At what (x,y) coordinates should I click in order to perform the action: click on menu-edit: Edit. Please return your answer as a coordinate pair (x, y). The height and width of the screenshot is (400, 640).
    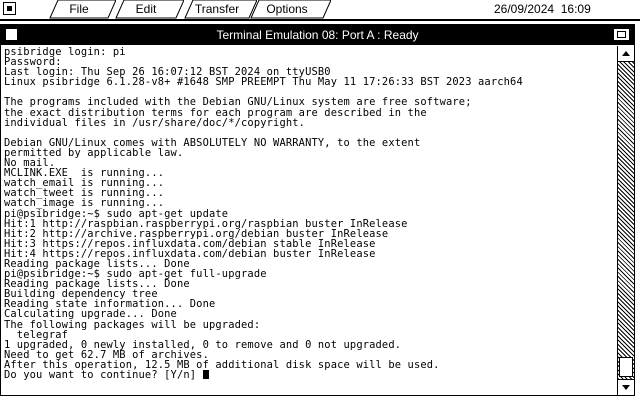
    Looking at the image, I should click on (146, 9).